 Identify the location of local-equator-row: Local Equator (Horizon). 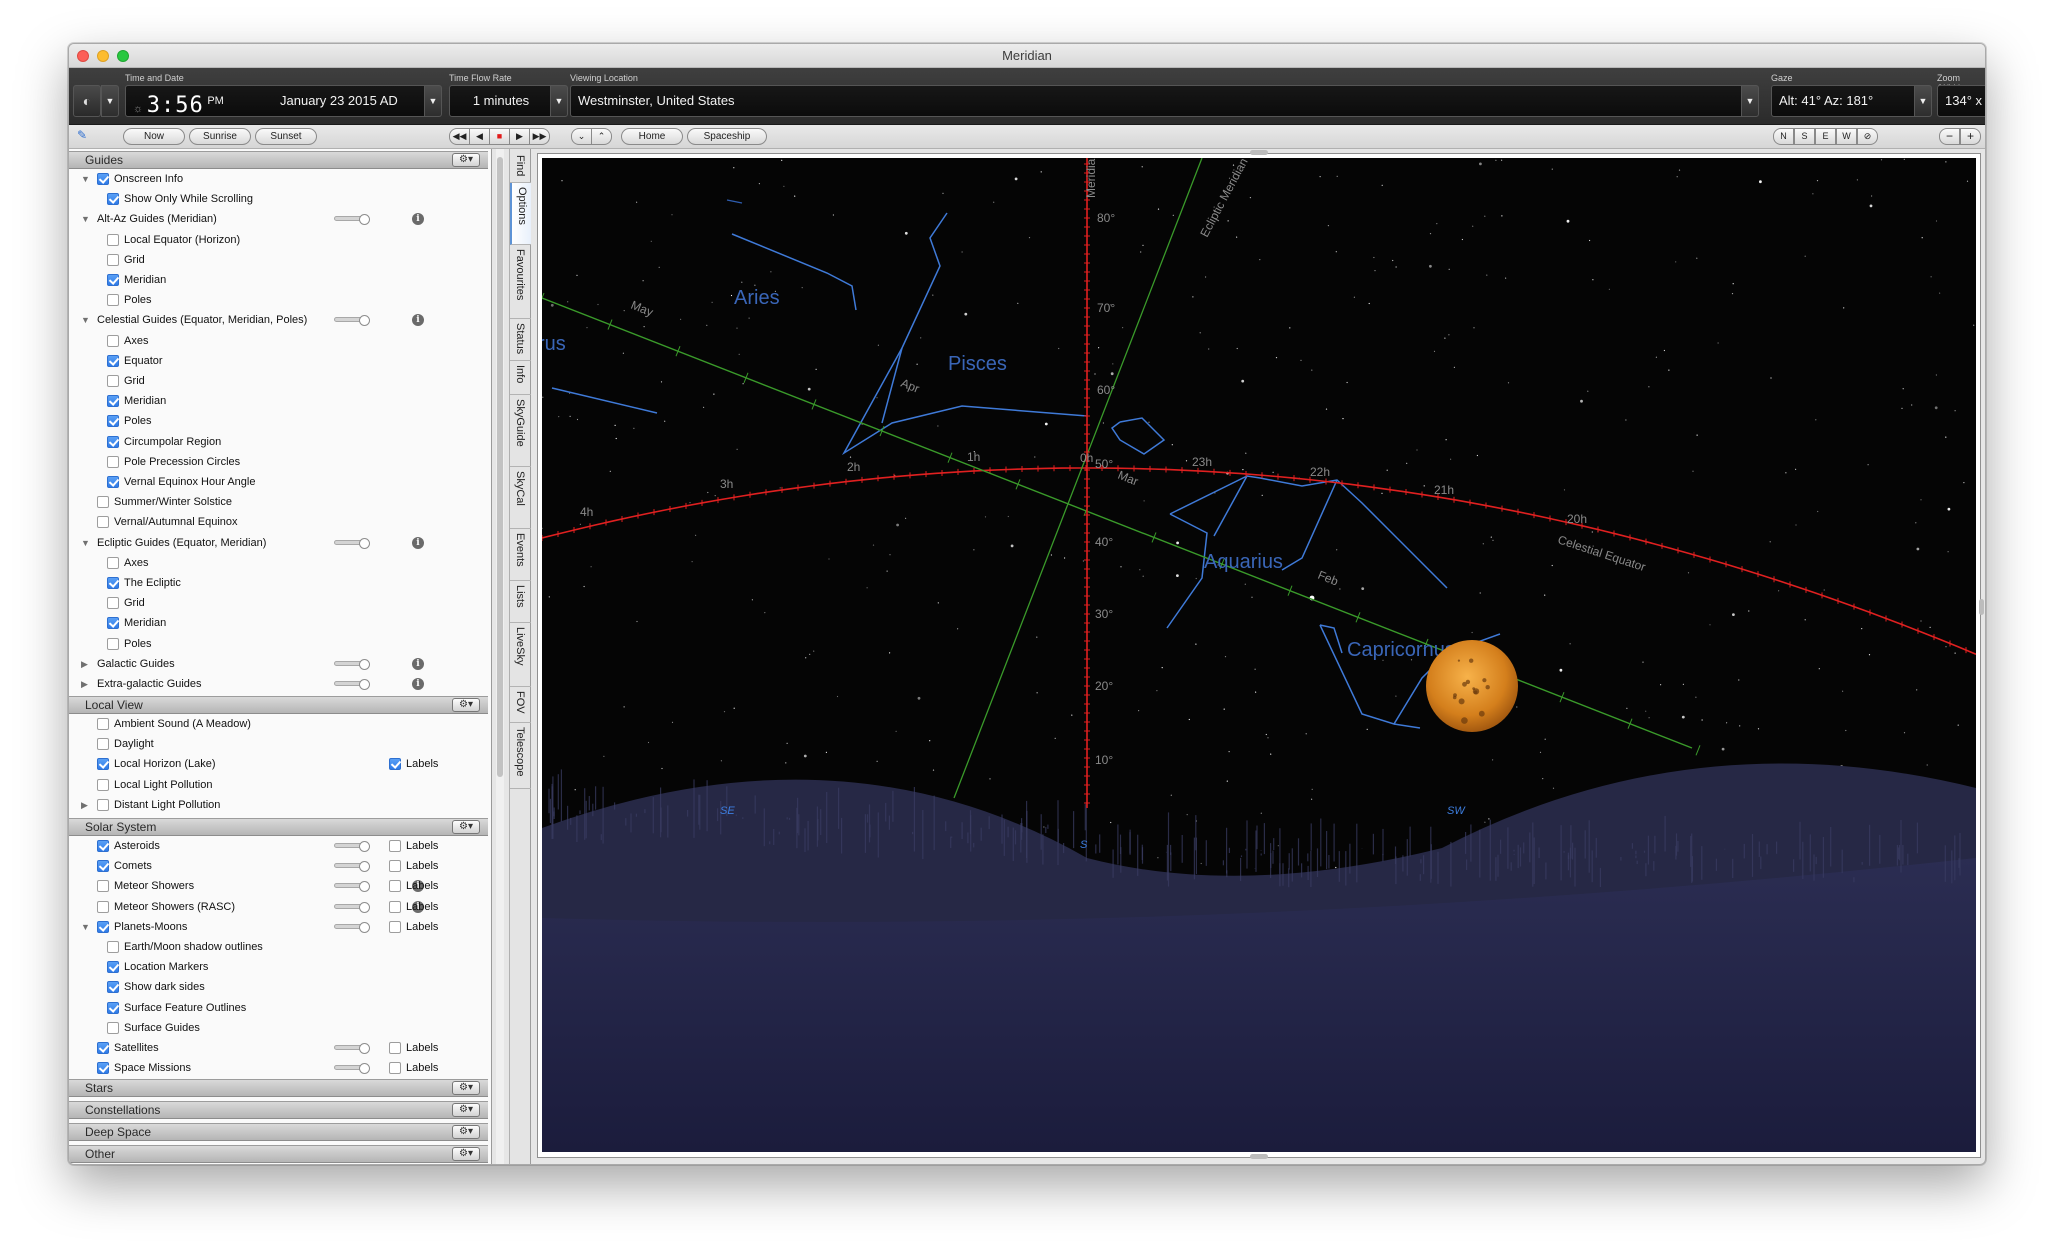
(278, 240).